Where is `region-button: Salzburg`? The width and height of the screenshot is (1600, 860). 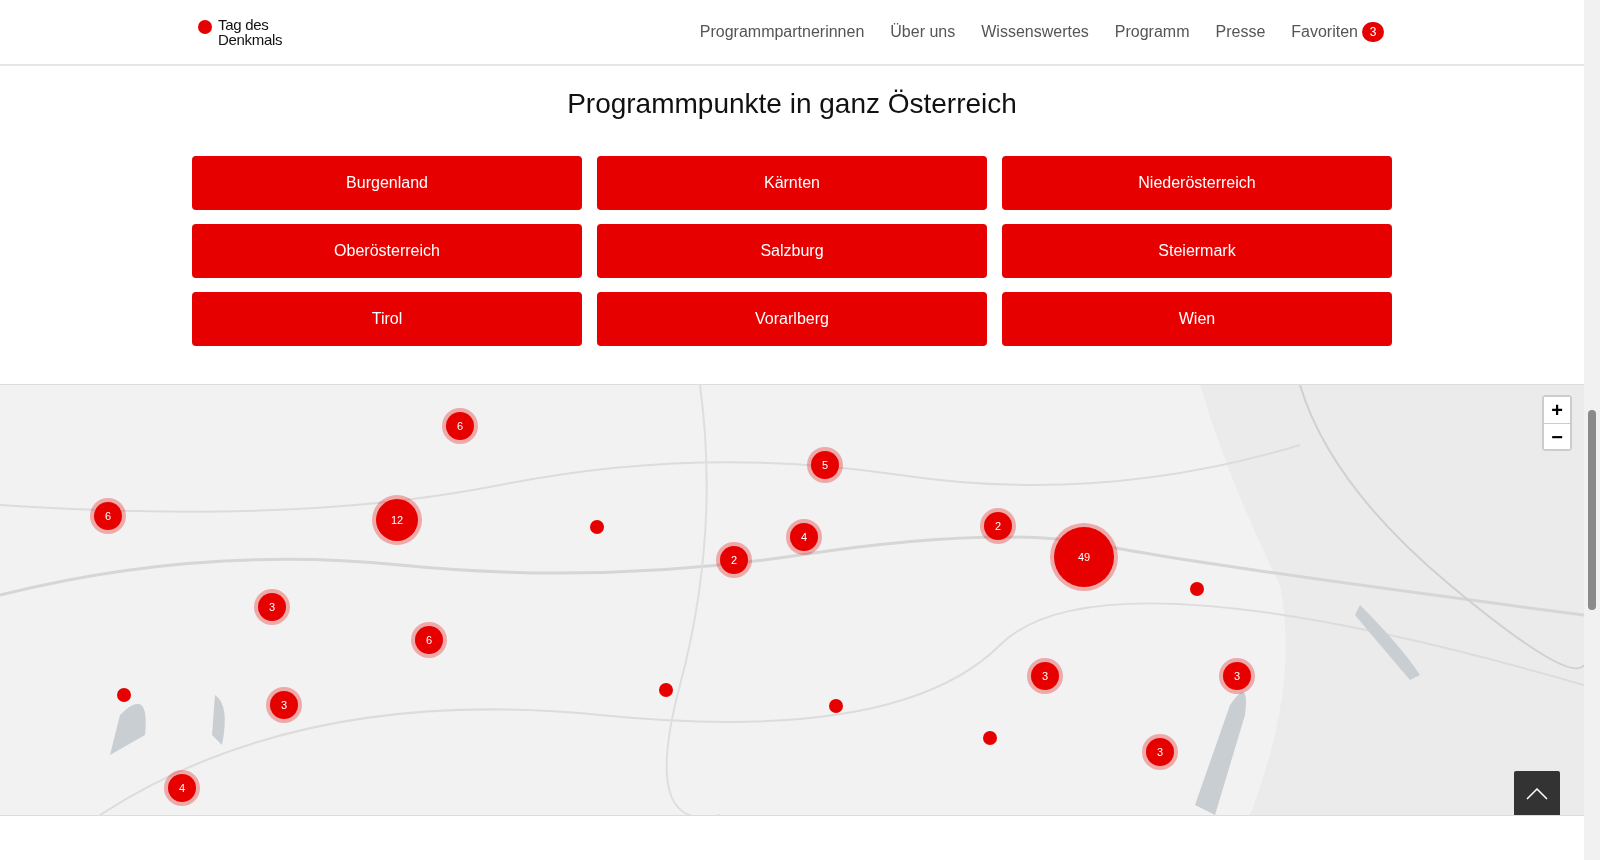
region-button: Salzburg is located at coordinates (792, 251).